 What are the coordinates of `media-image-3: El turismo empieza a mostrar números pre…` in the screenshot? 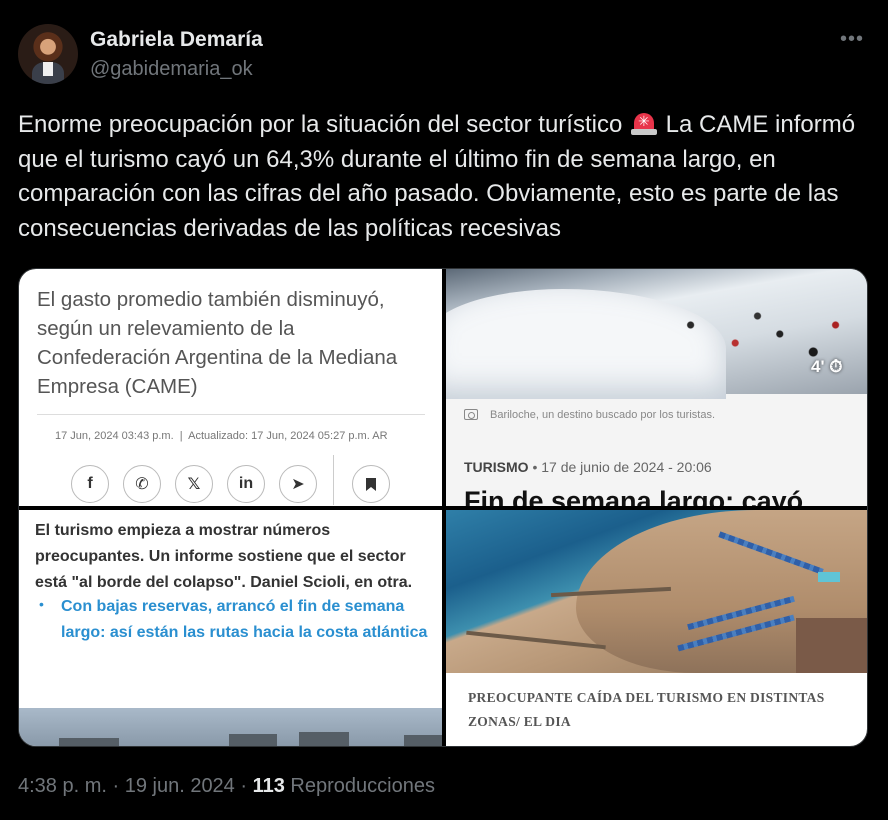 It's located at (230, 628).